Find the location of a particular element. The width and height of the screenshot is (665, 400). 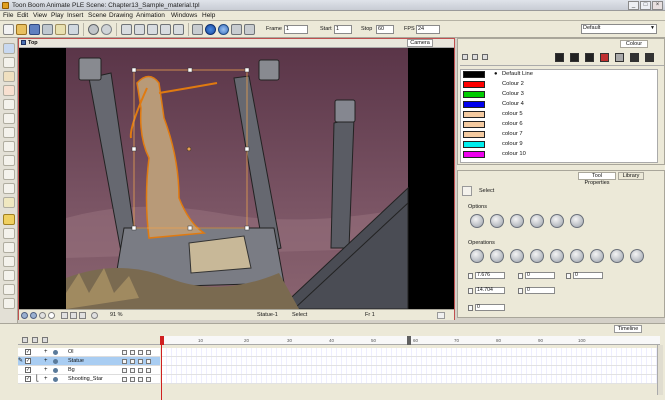

menu-help: Help is located at coordinates (208, 15).